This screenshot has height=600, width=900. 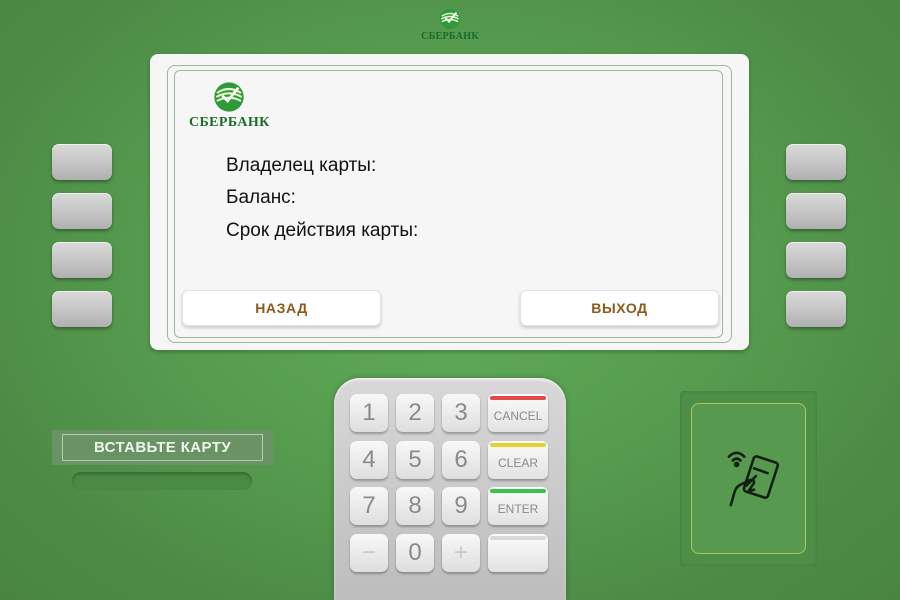 What do you see at coordinates (518, 491) in the screenshot?
I see `enter-key-stripe` at bounding box center [518, 491].